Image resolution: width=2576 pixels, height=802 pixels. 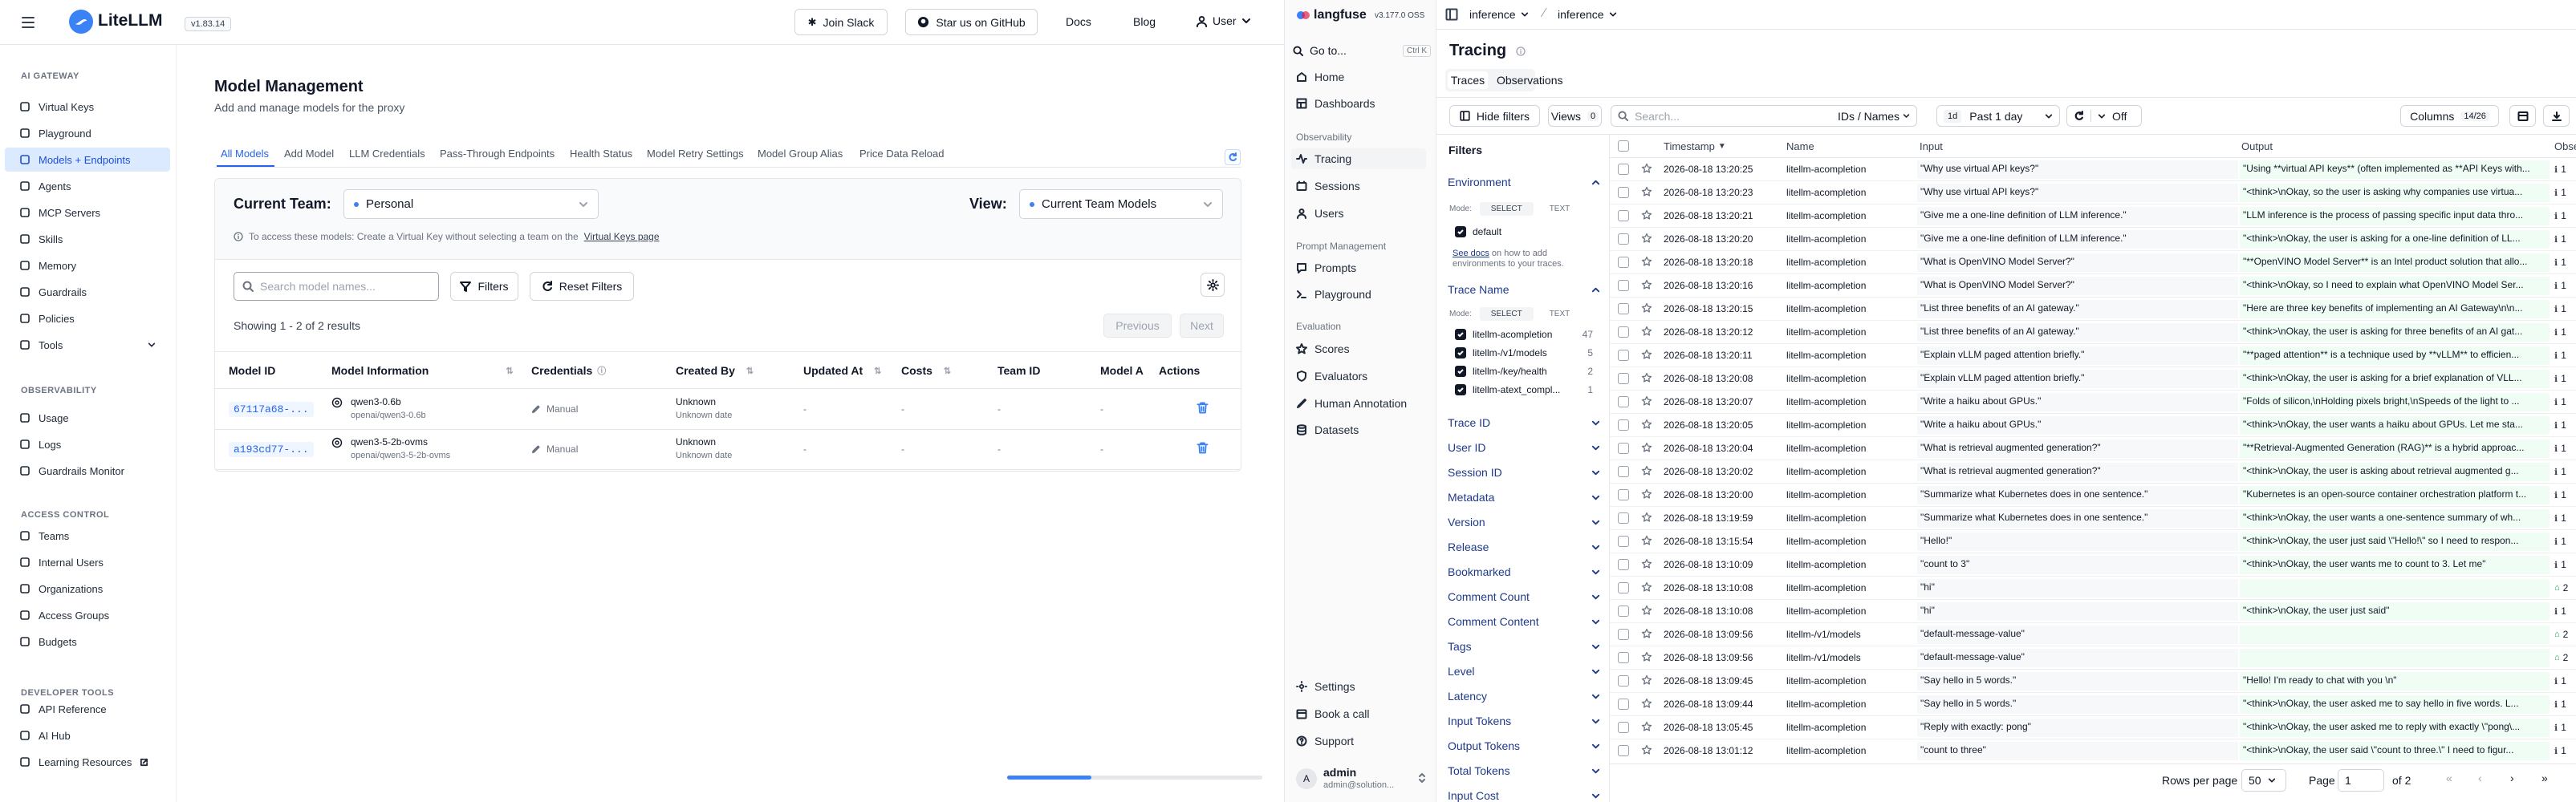 What do you see at coordinates (498, 154) in the screenshot?
I see `tab-pass-through-endpoints: Pass-Through Endpoints` at bounding box center [498, 154].